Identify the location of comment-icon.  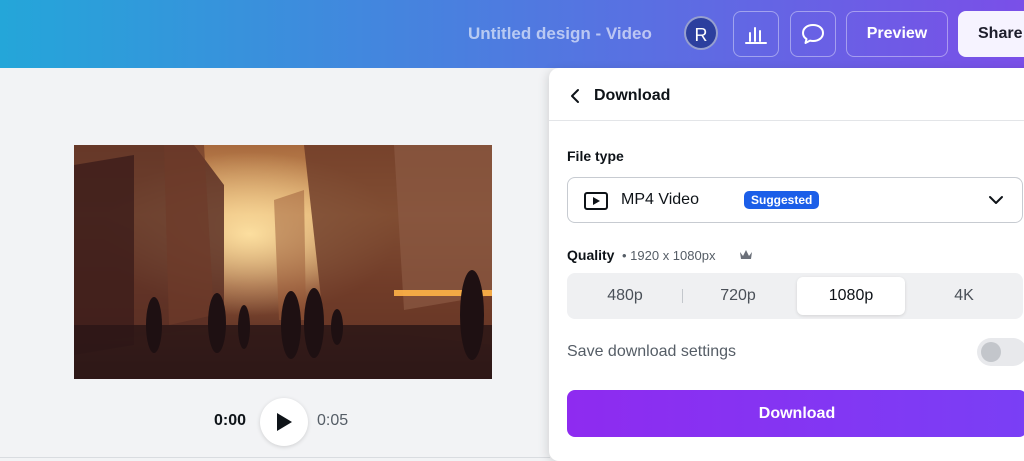
(813, 34).